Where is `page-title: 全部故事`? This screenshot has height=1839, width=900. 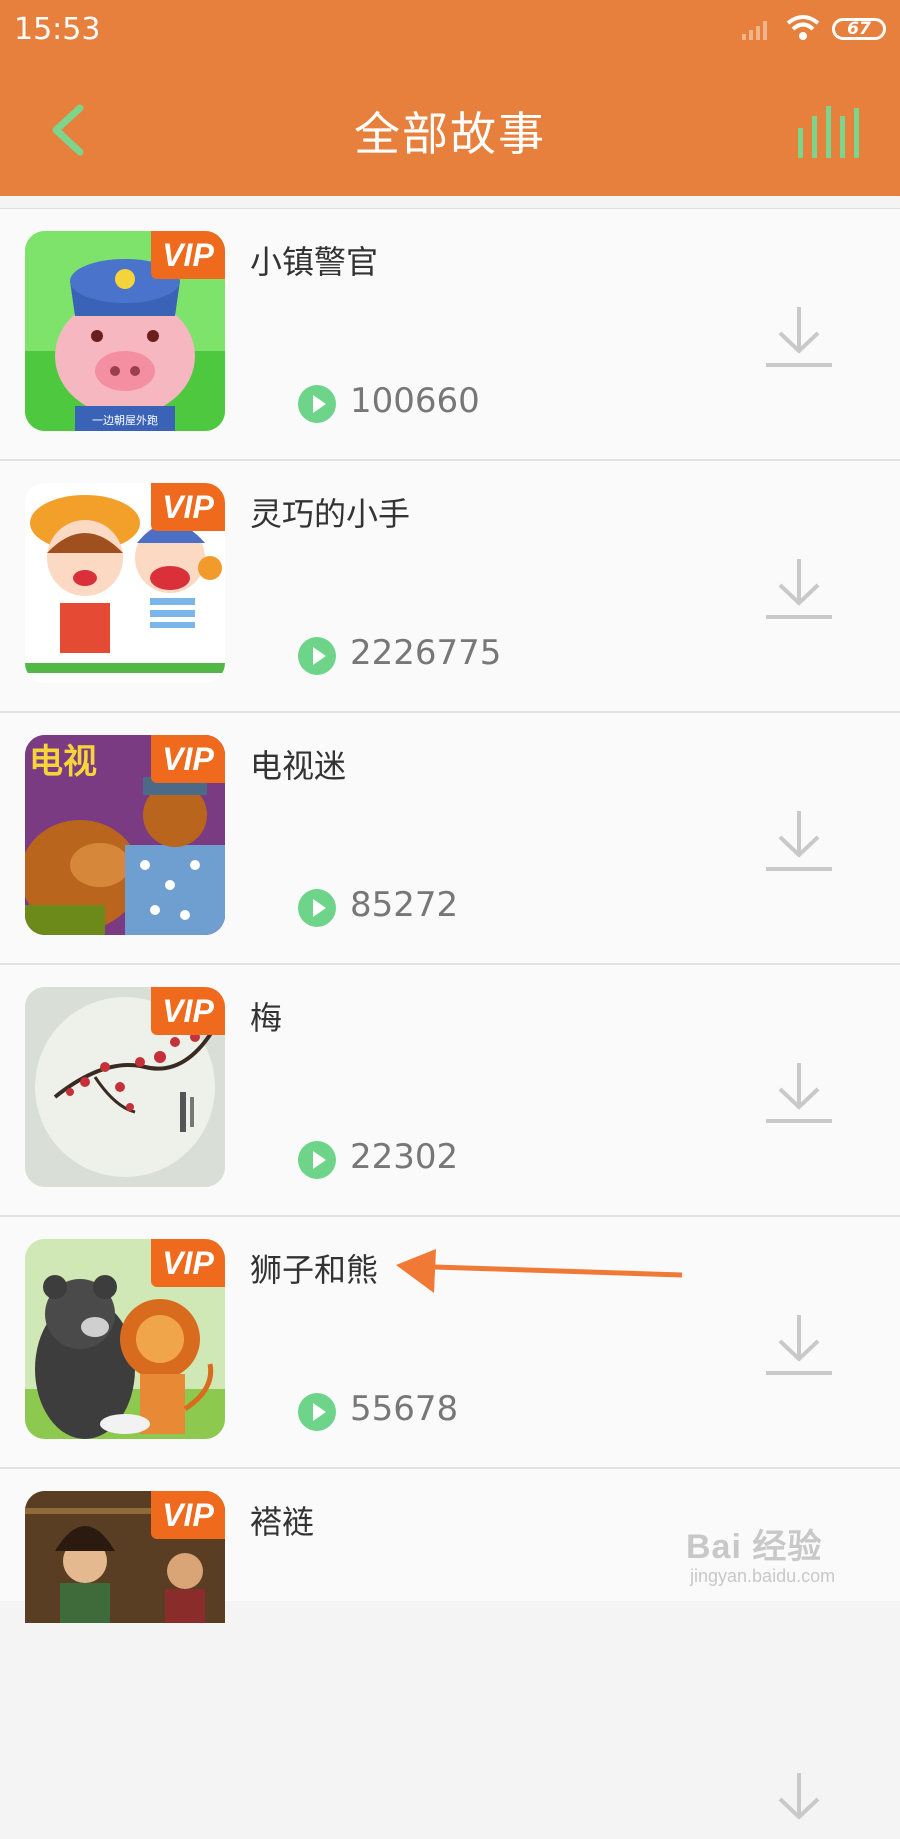
page-title: 全部故事 is located at coordinates (450, 134).